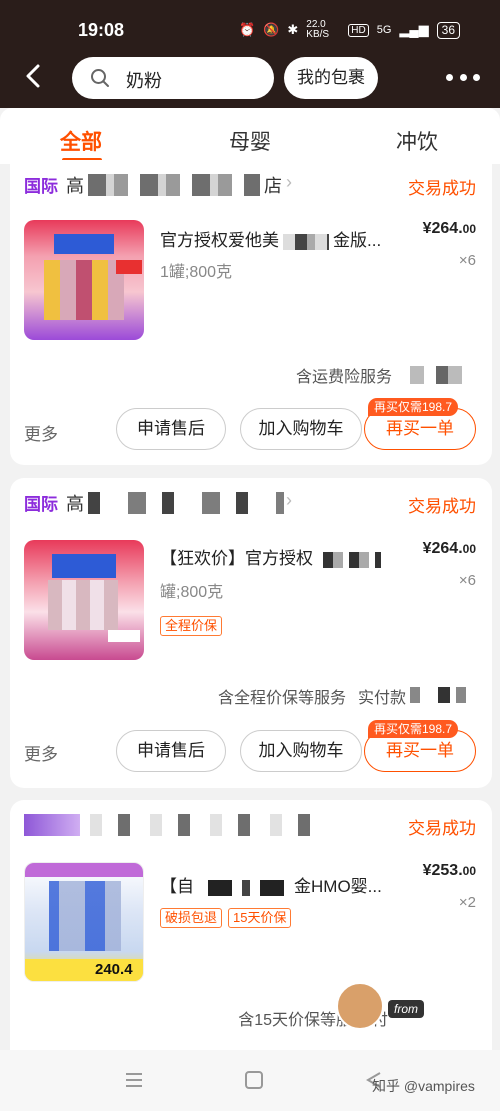 The image size is (500, 1111). What do you see at coordinates (144, 81) in the screenshot?
I see `search-query: 奶粉` at bounding box center [144, 81].